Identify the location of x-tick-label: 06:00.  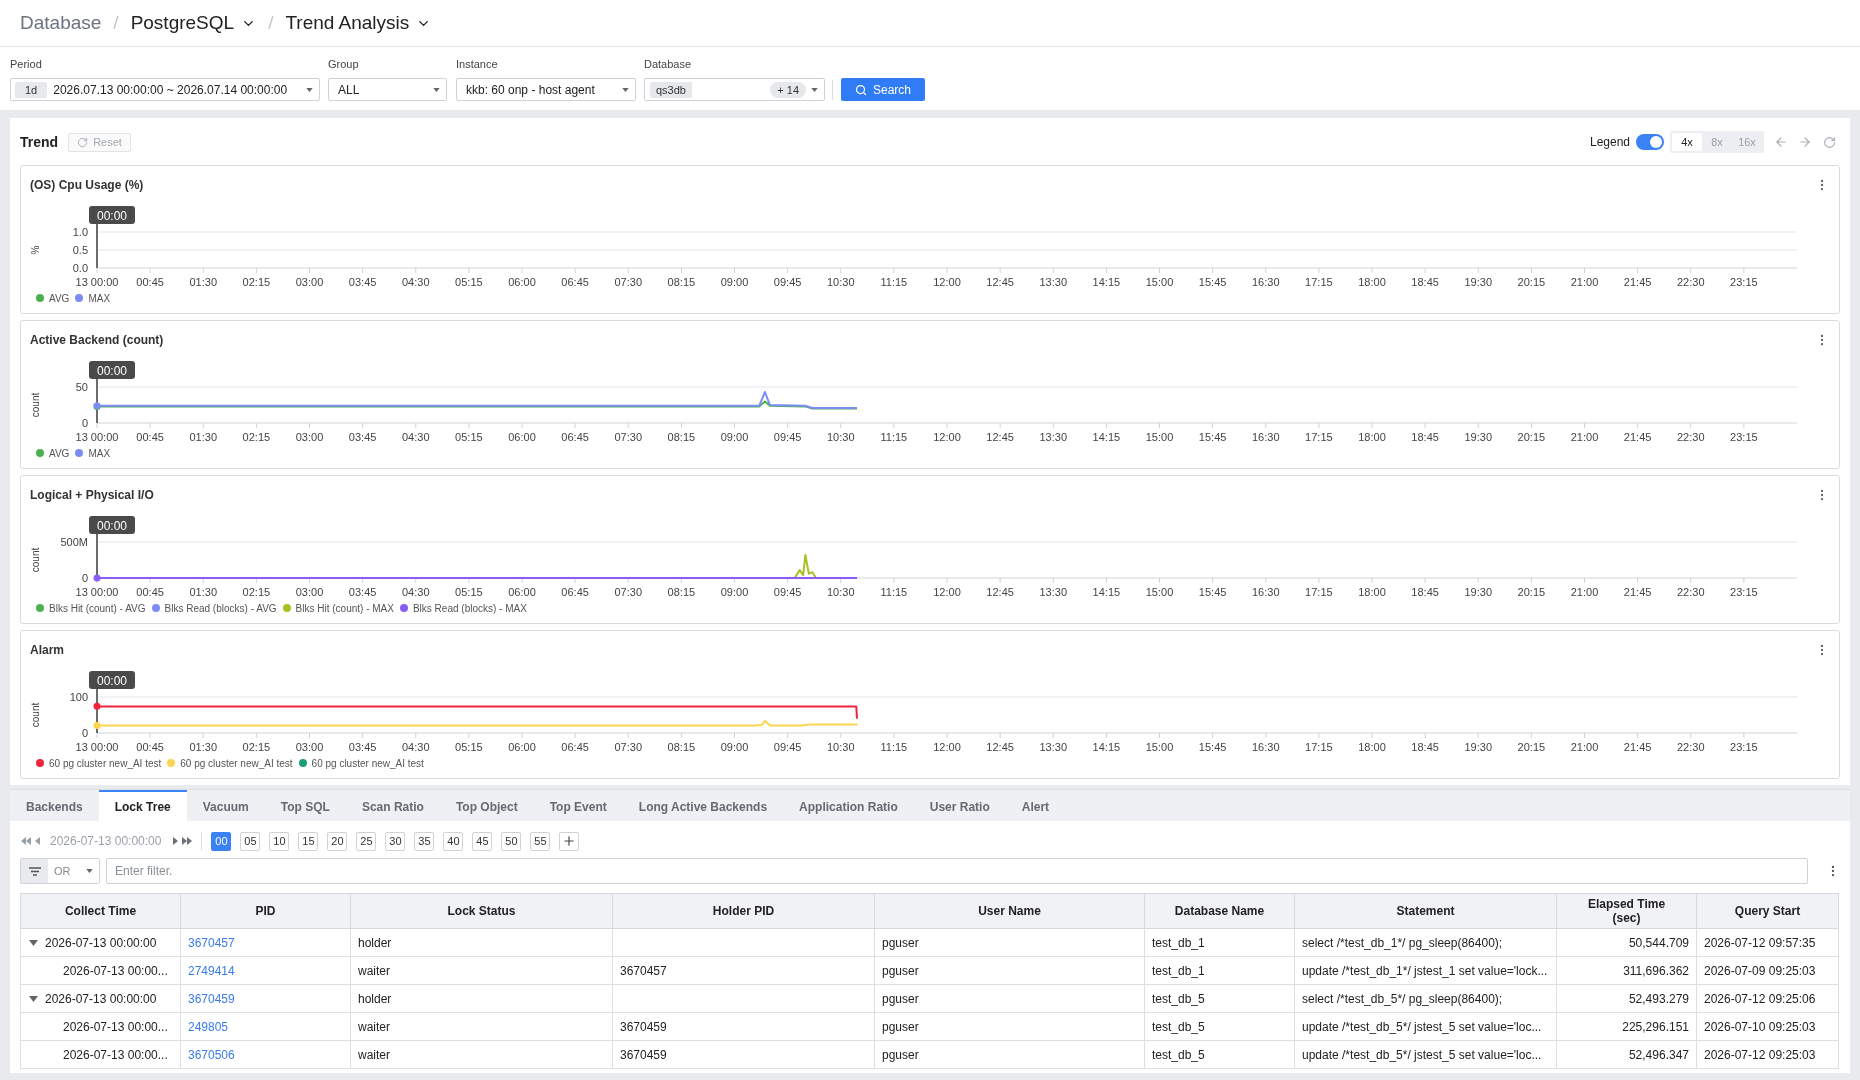
(522, 282).